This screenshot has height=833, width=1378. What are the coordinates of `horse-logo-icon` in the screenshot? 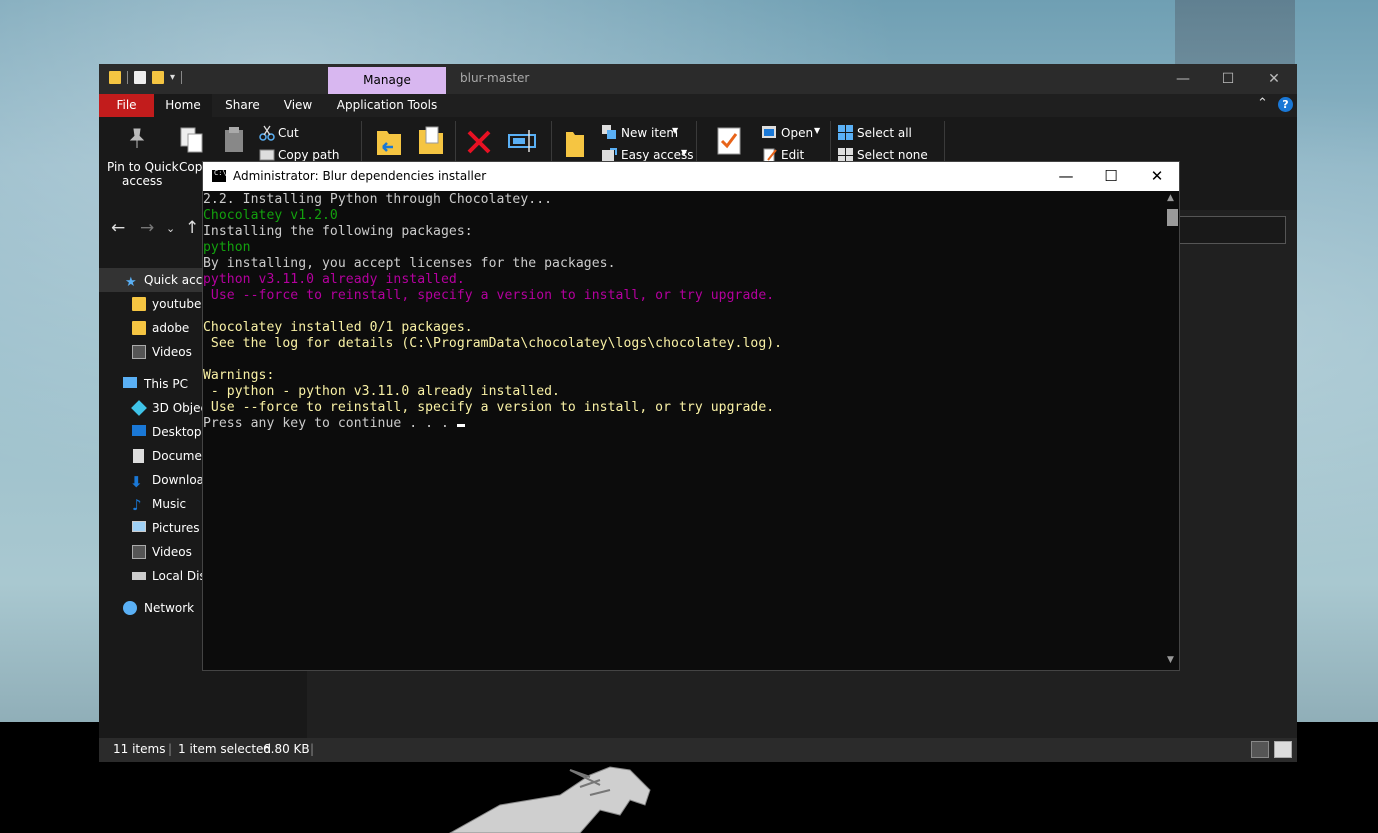 It's located at (549, 799).